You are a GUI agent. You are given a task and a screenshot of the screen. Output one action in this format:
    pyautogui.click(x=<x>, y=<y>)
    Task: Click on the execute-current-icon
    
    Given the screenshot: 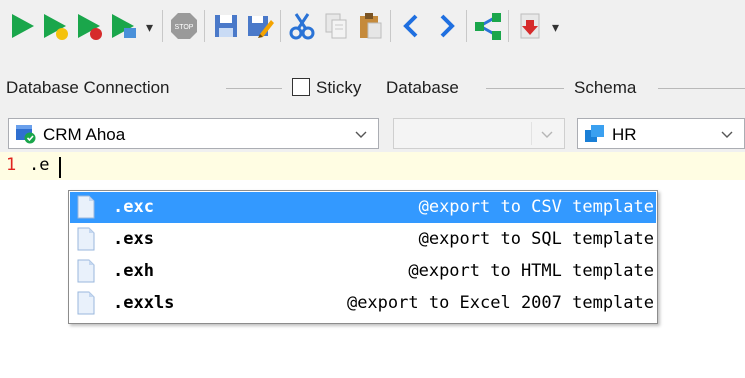 What is the action you would take?
    pyautogui.click(x=90, y=26)
    